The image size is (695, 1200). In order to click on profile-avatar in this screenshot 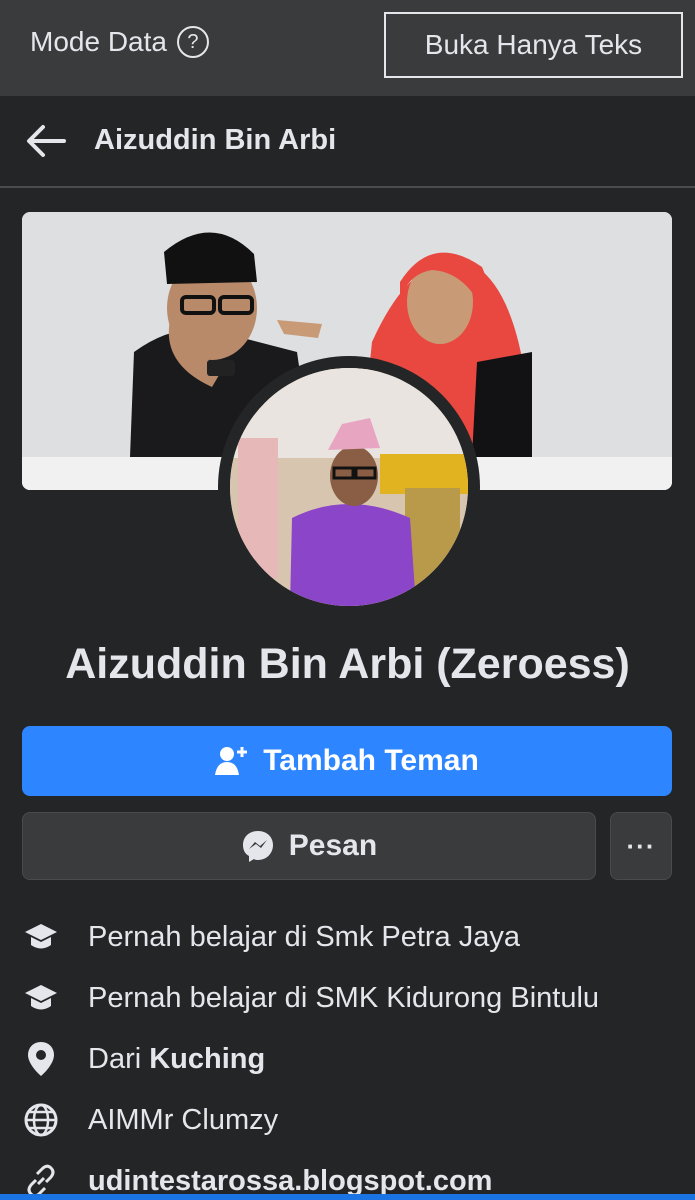, I will do `click(349, 487)`.